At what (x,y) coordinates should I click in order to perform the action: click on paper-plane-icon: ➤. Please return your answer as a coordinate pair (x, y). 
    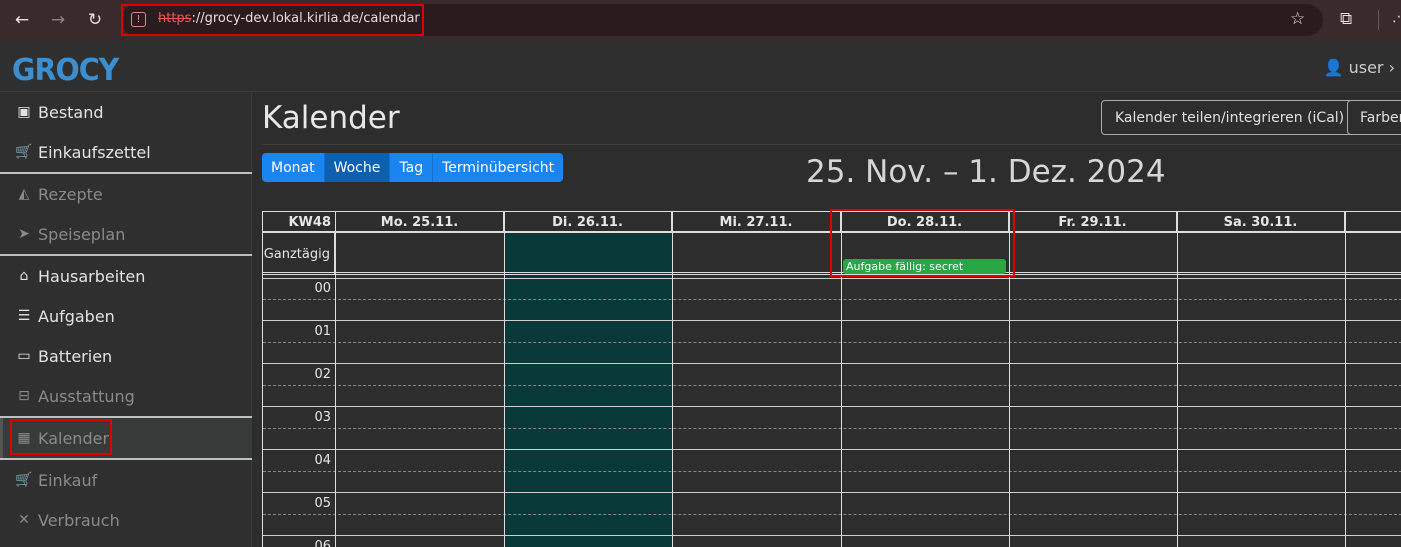
    Looking at the image, I should click on (24, 234).